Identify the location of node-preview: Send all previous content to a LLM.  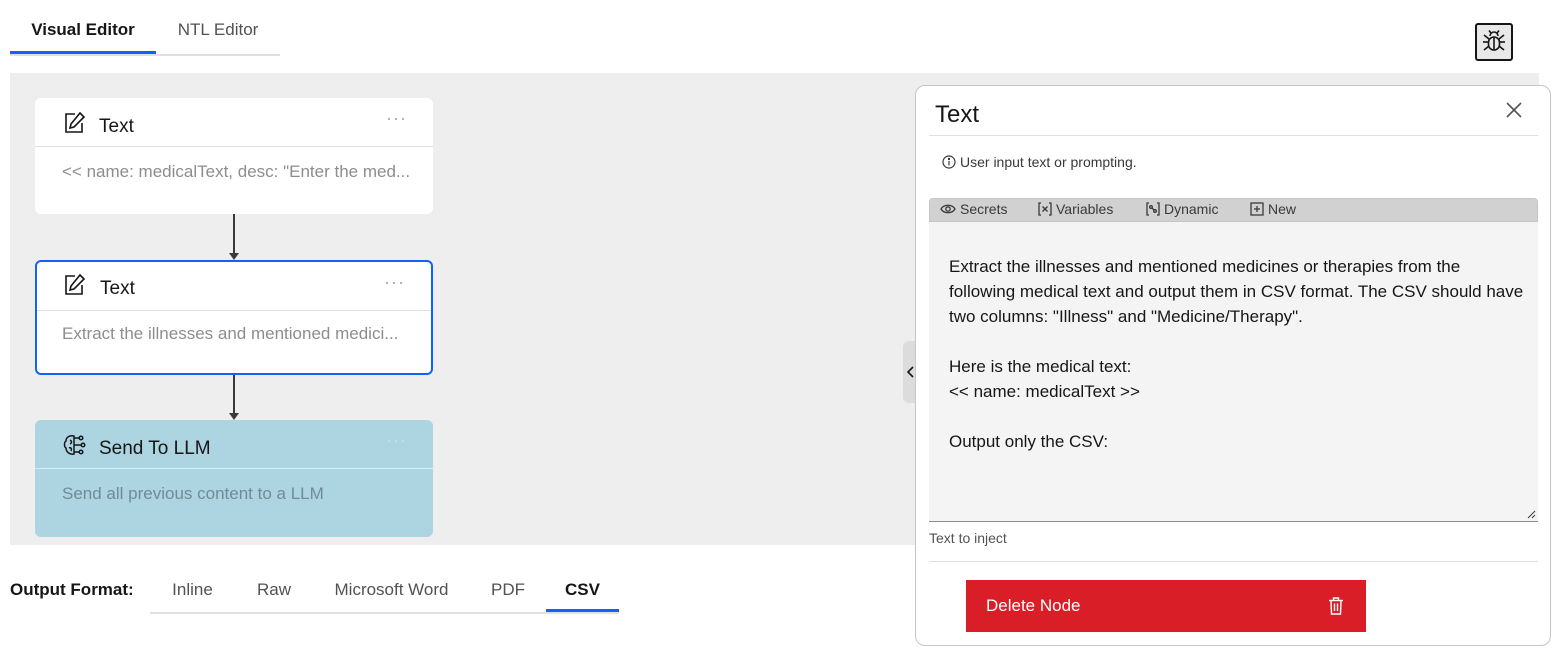
(193, 493).